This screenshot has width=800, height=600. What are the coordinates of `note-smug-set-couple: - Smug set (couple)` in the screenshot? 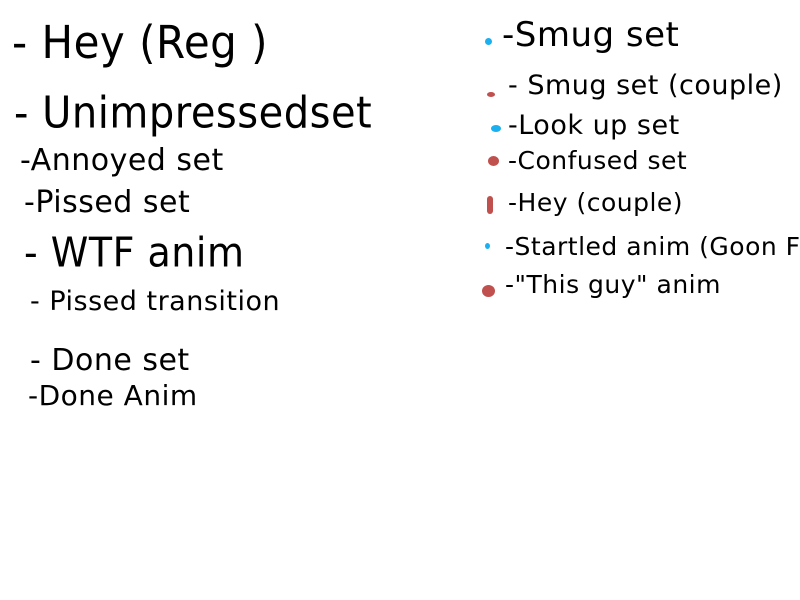 It's located at (645, 85).